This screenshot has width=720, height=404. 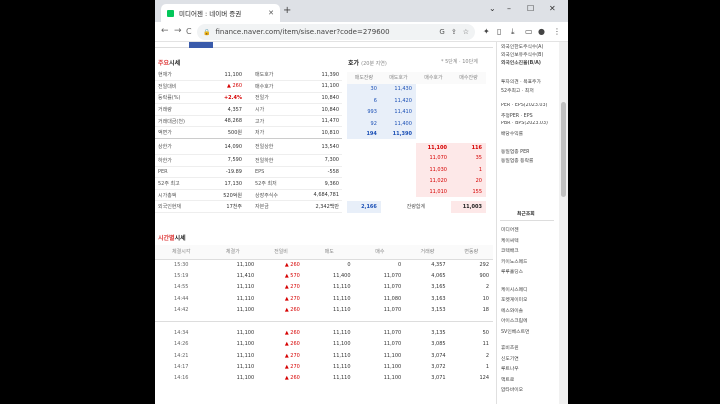 What do you see at coordinates (398, 101) in the screenshot?
I see `sell-price: 11,420` at bounding box center [398, 101].